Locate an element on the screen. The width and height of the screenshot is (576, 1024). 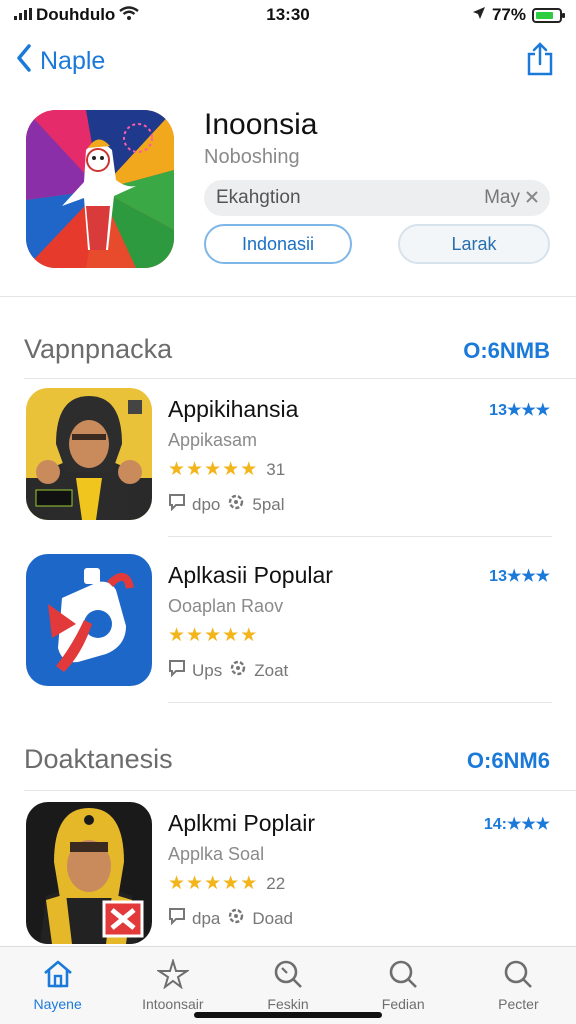
meta-b: Zoat is located at coordinates (271, 670).